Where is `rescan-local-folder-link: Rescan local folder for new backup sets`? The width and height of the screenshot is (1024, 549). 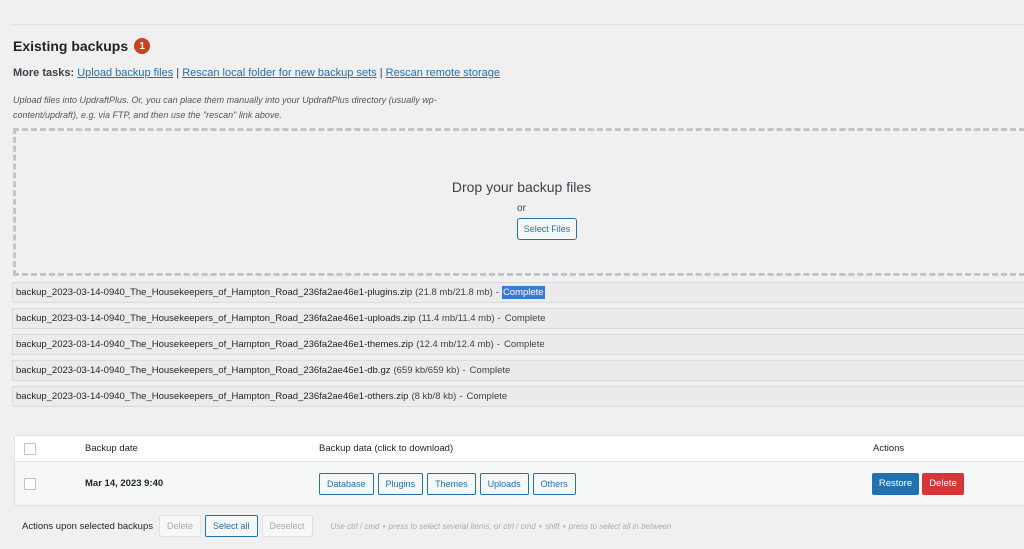 rescan-local-folder-link: Rescan local folder for new backup sets is located at coordinates (279, 73).